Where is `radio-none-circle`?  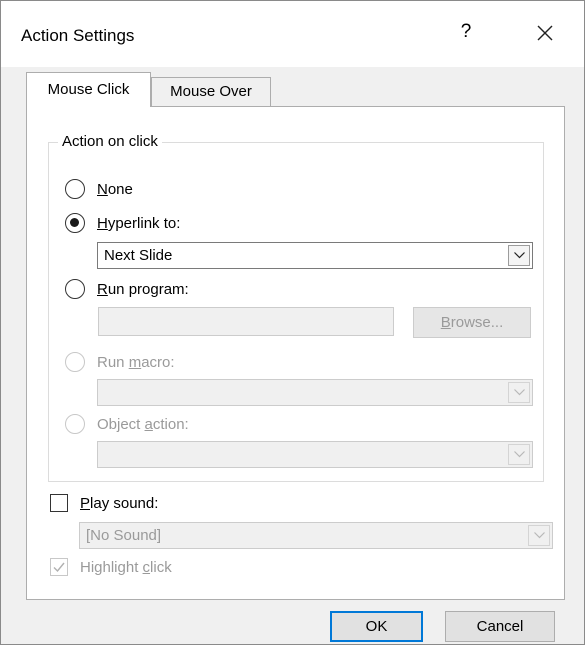
radio-none-circle is located at coordinates (75, 189).